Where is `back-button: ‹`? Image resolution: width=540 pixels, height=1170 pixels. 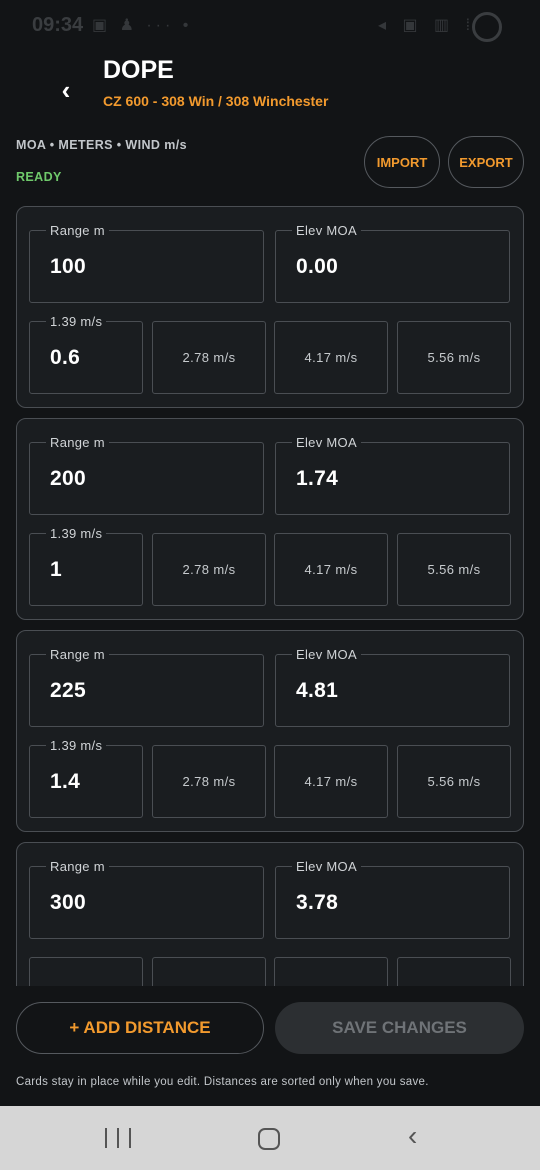 back-button: ‹ is located at coordinates (66, 90).